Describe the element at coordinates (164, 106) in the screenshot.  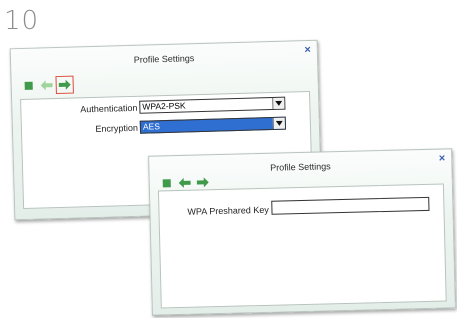
I see `authentication-value: WPA2-PSK` at that location.